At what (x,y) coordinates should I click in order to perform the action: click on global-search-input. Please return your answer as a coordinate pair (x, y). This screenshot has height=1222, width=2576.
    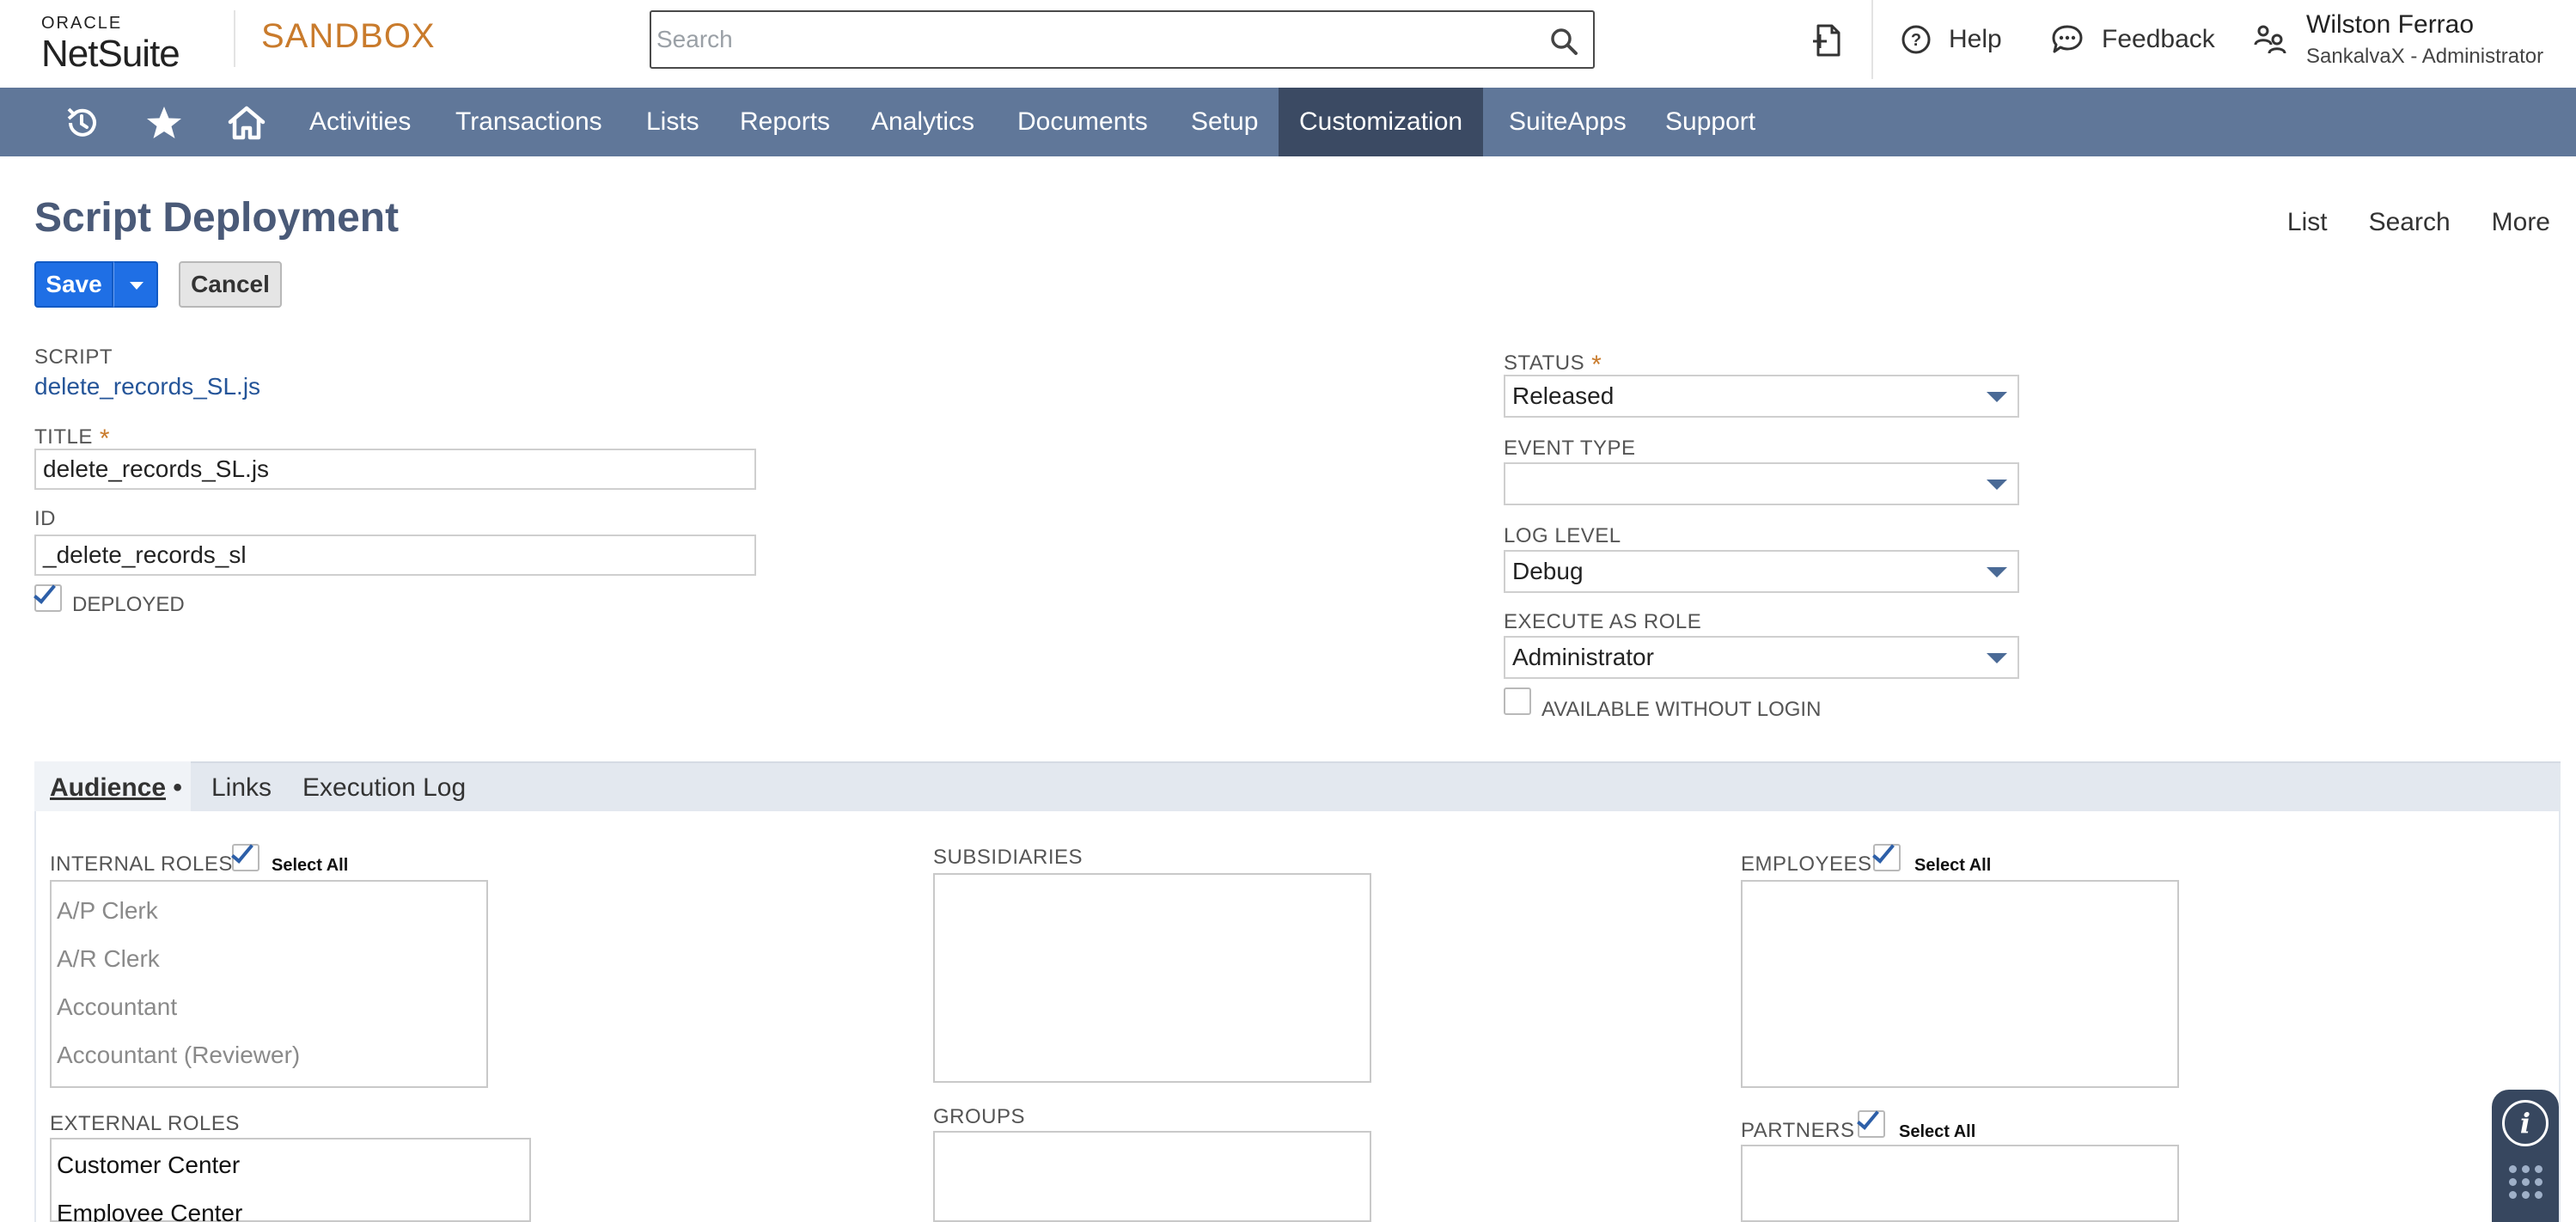
    Looking at the image, I should click on (1086, 39).